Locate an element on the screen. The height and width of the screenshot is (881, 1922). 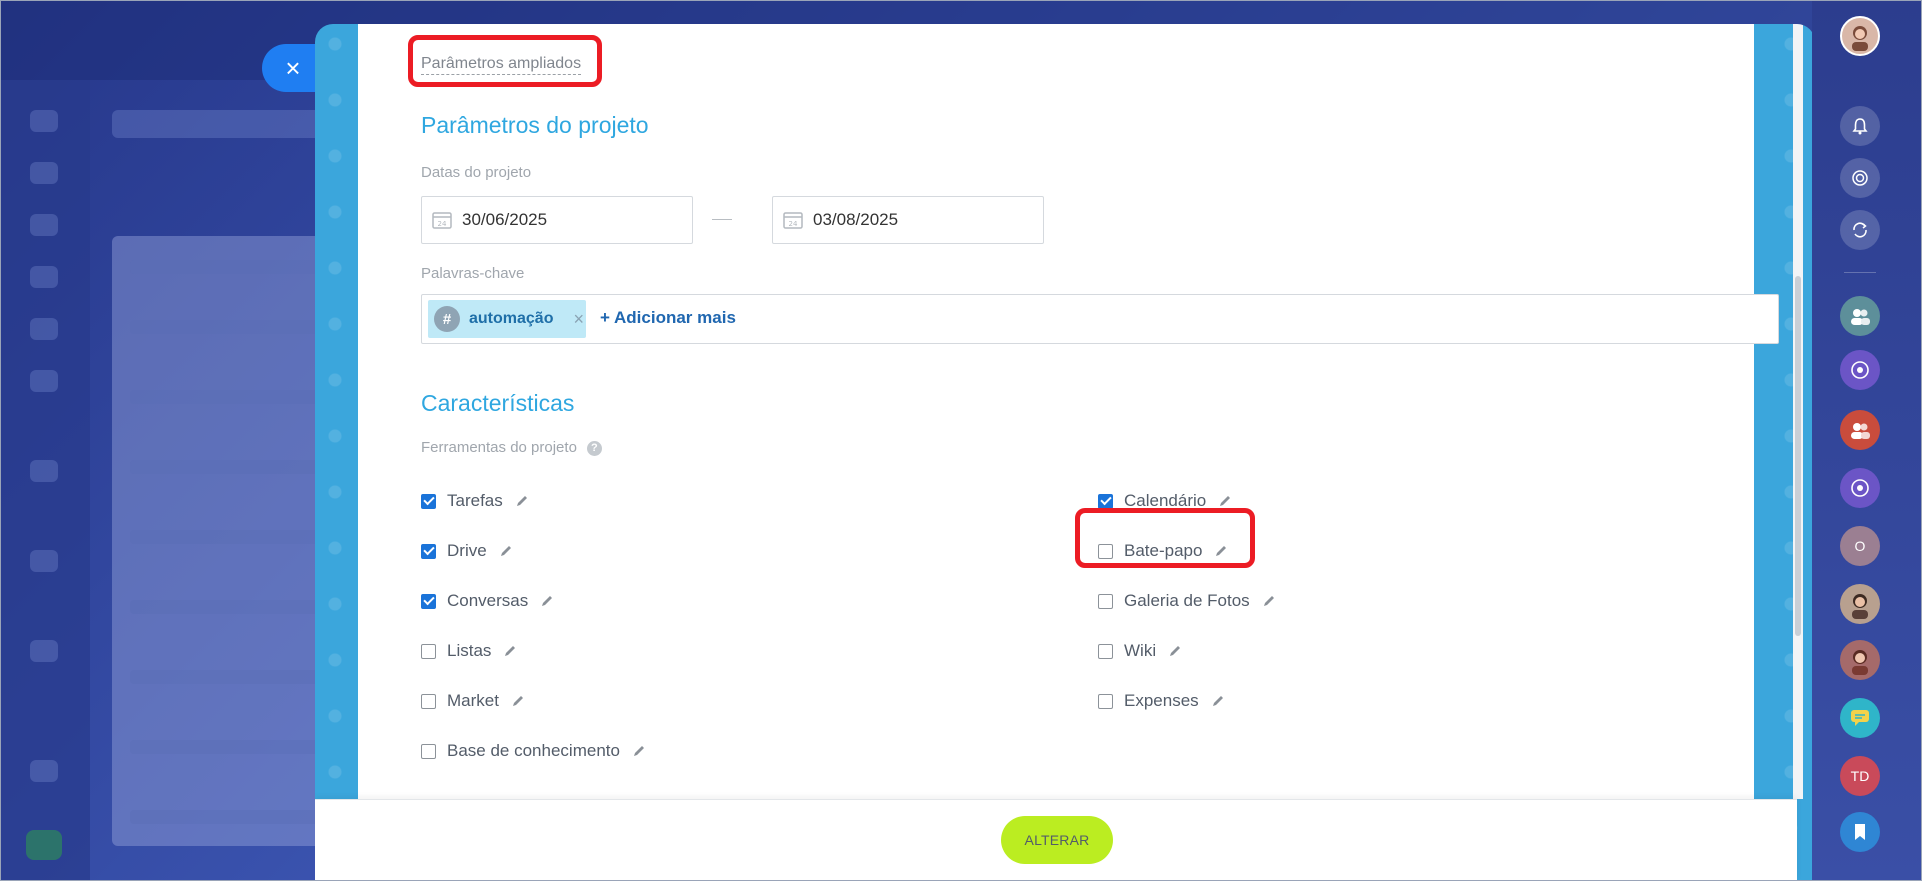
date-range-separator is located at coordinates (722, 219).